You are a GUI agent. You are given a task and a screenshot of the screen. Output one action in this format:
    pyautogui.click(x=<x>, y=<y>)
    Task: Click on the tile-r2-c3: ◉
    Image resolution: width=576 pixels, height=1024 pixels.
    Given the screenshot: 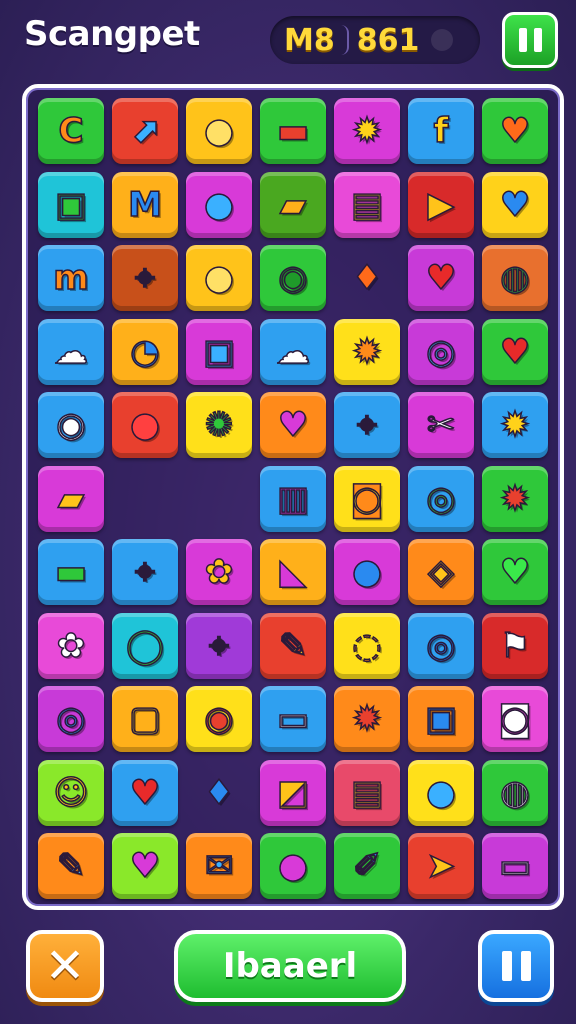 What is the action you would take?
    pyautogui.click(x=293, y=278)
    